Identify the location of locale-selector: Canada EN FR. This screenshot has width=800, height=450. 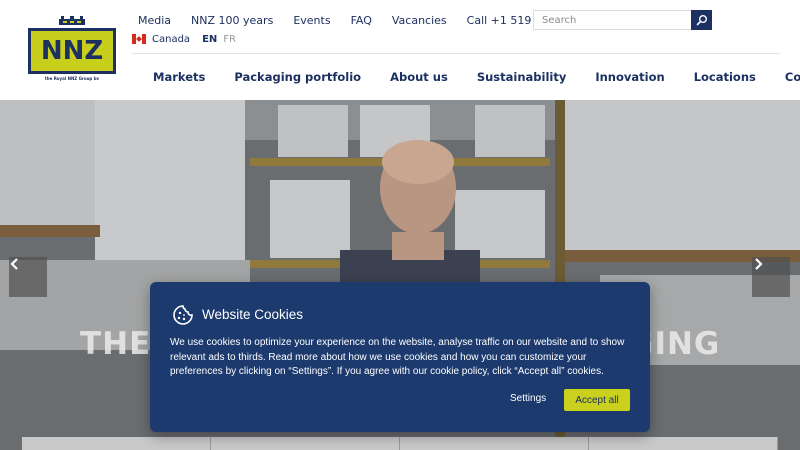
(184, 39).